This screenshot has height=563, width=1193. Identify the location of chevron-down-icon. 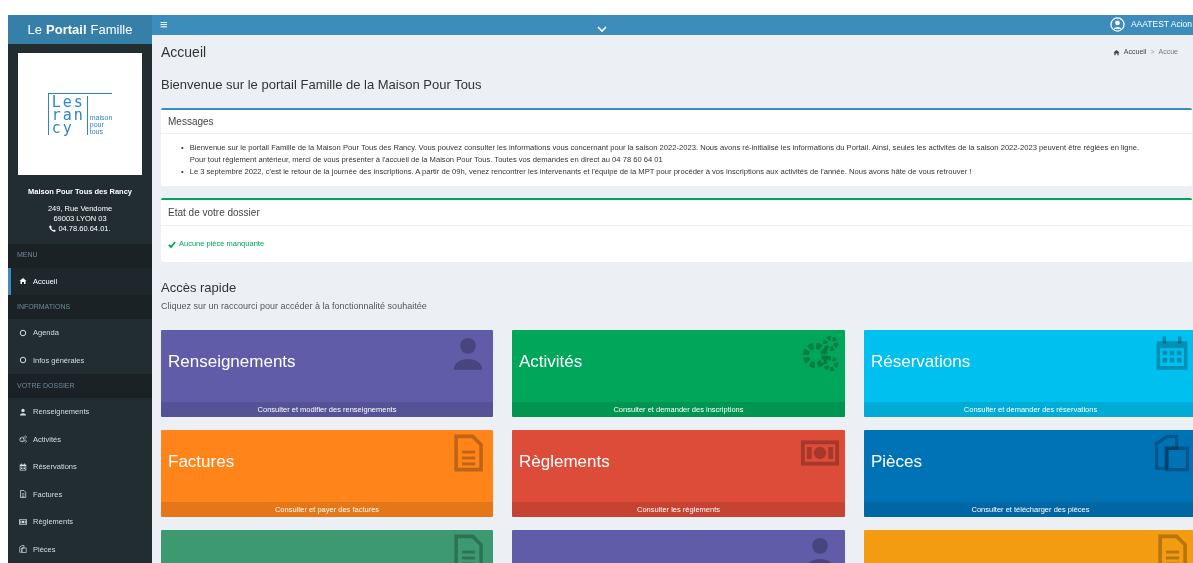
(602, 29).